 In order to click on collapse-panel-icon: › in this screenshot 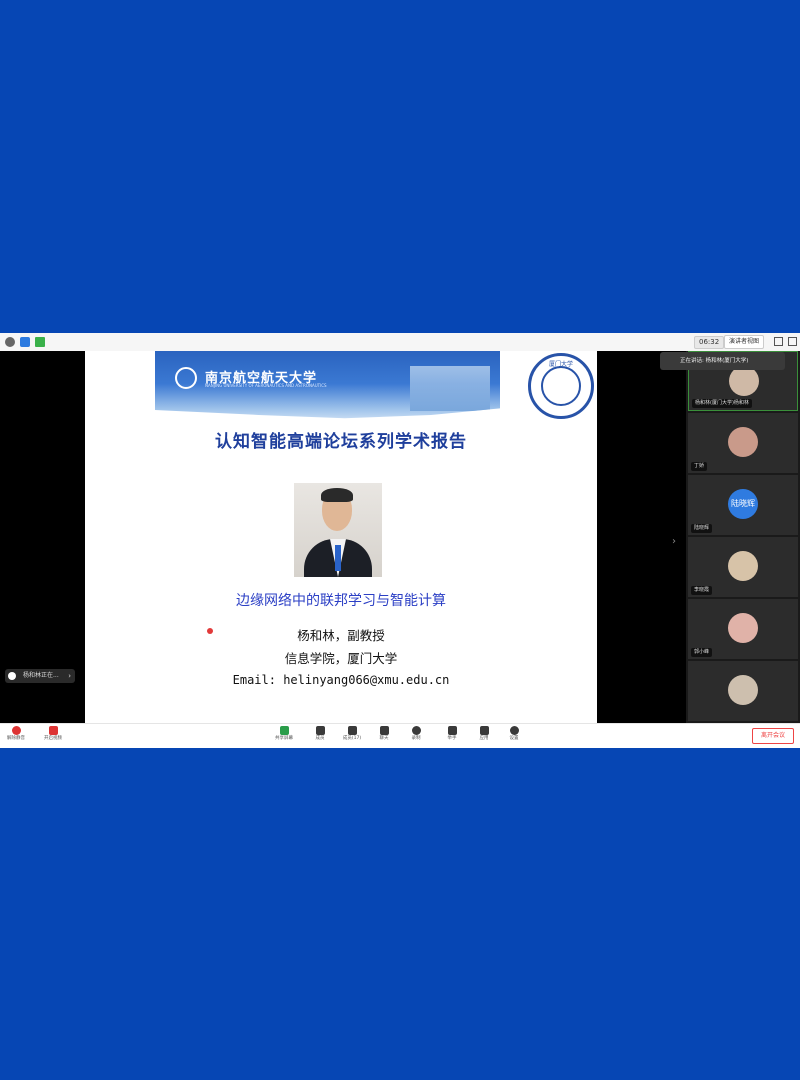, I will do `click(674, 541)`.